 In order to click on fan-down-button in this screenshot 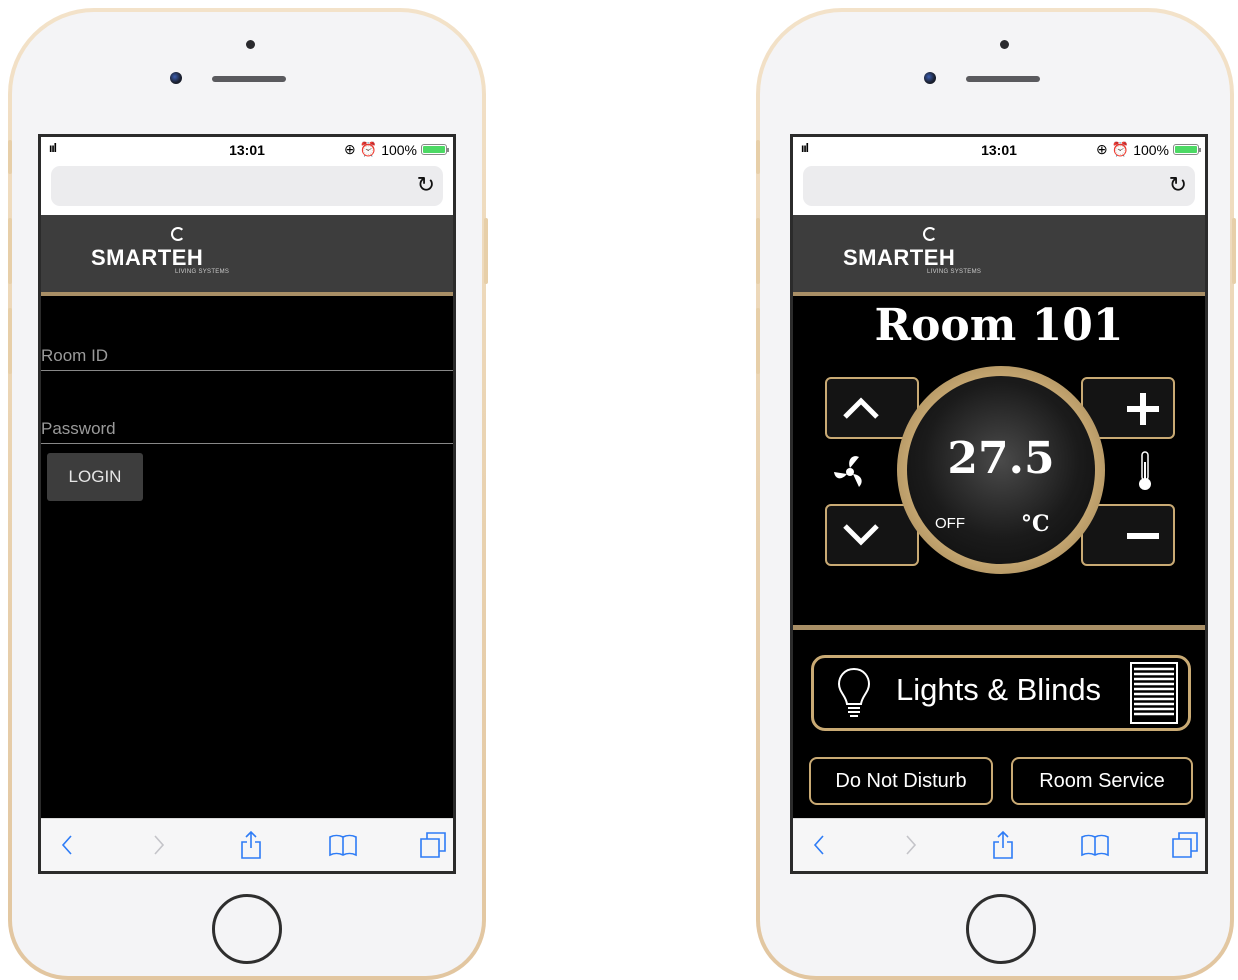, I will do `click(872, 535)`.